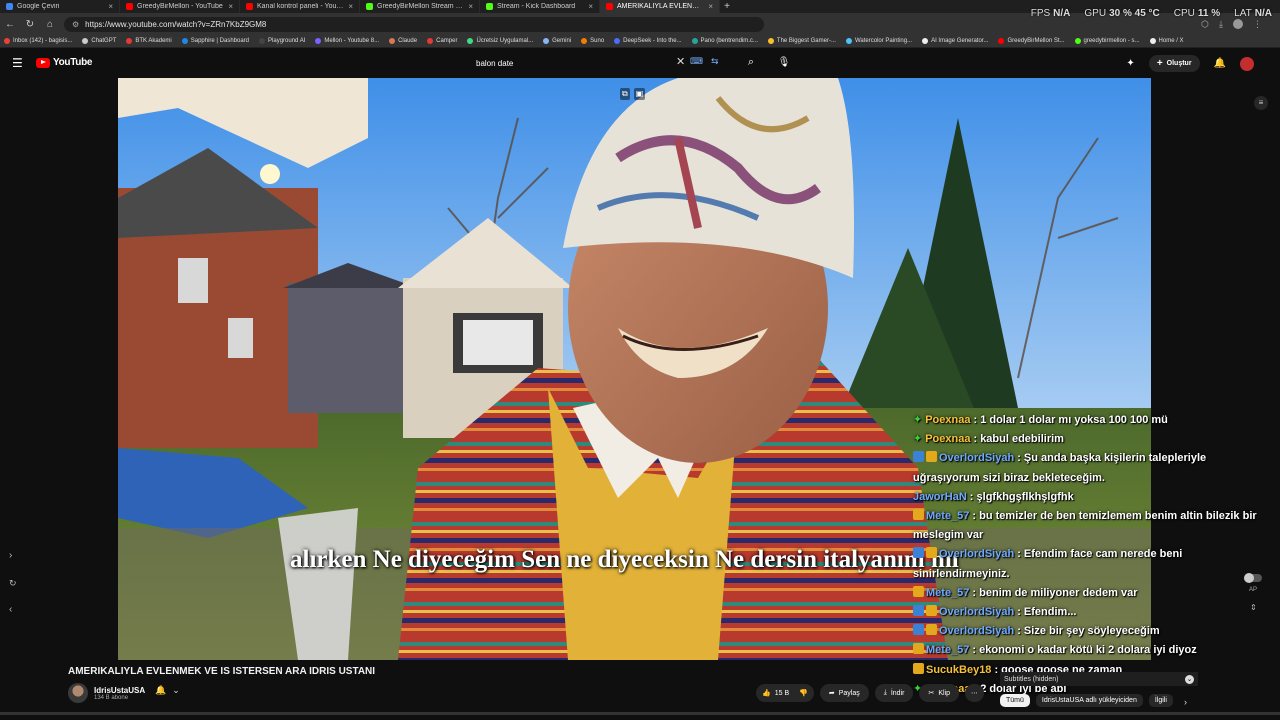  Describe the element at coordinates (1253, 590) in the screenshot. I see `autoplay-label: AP` at that location.